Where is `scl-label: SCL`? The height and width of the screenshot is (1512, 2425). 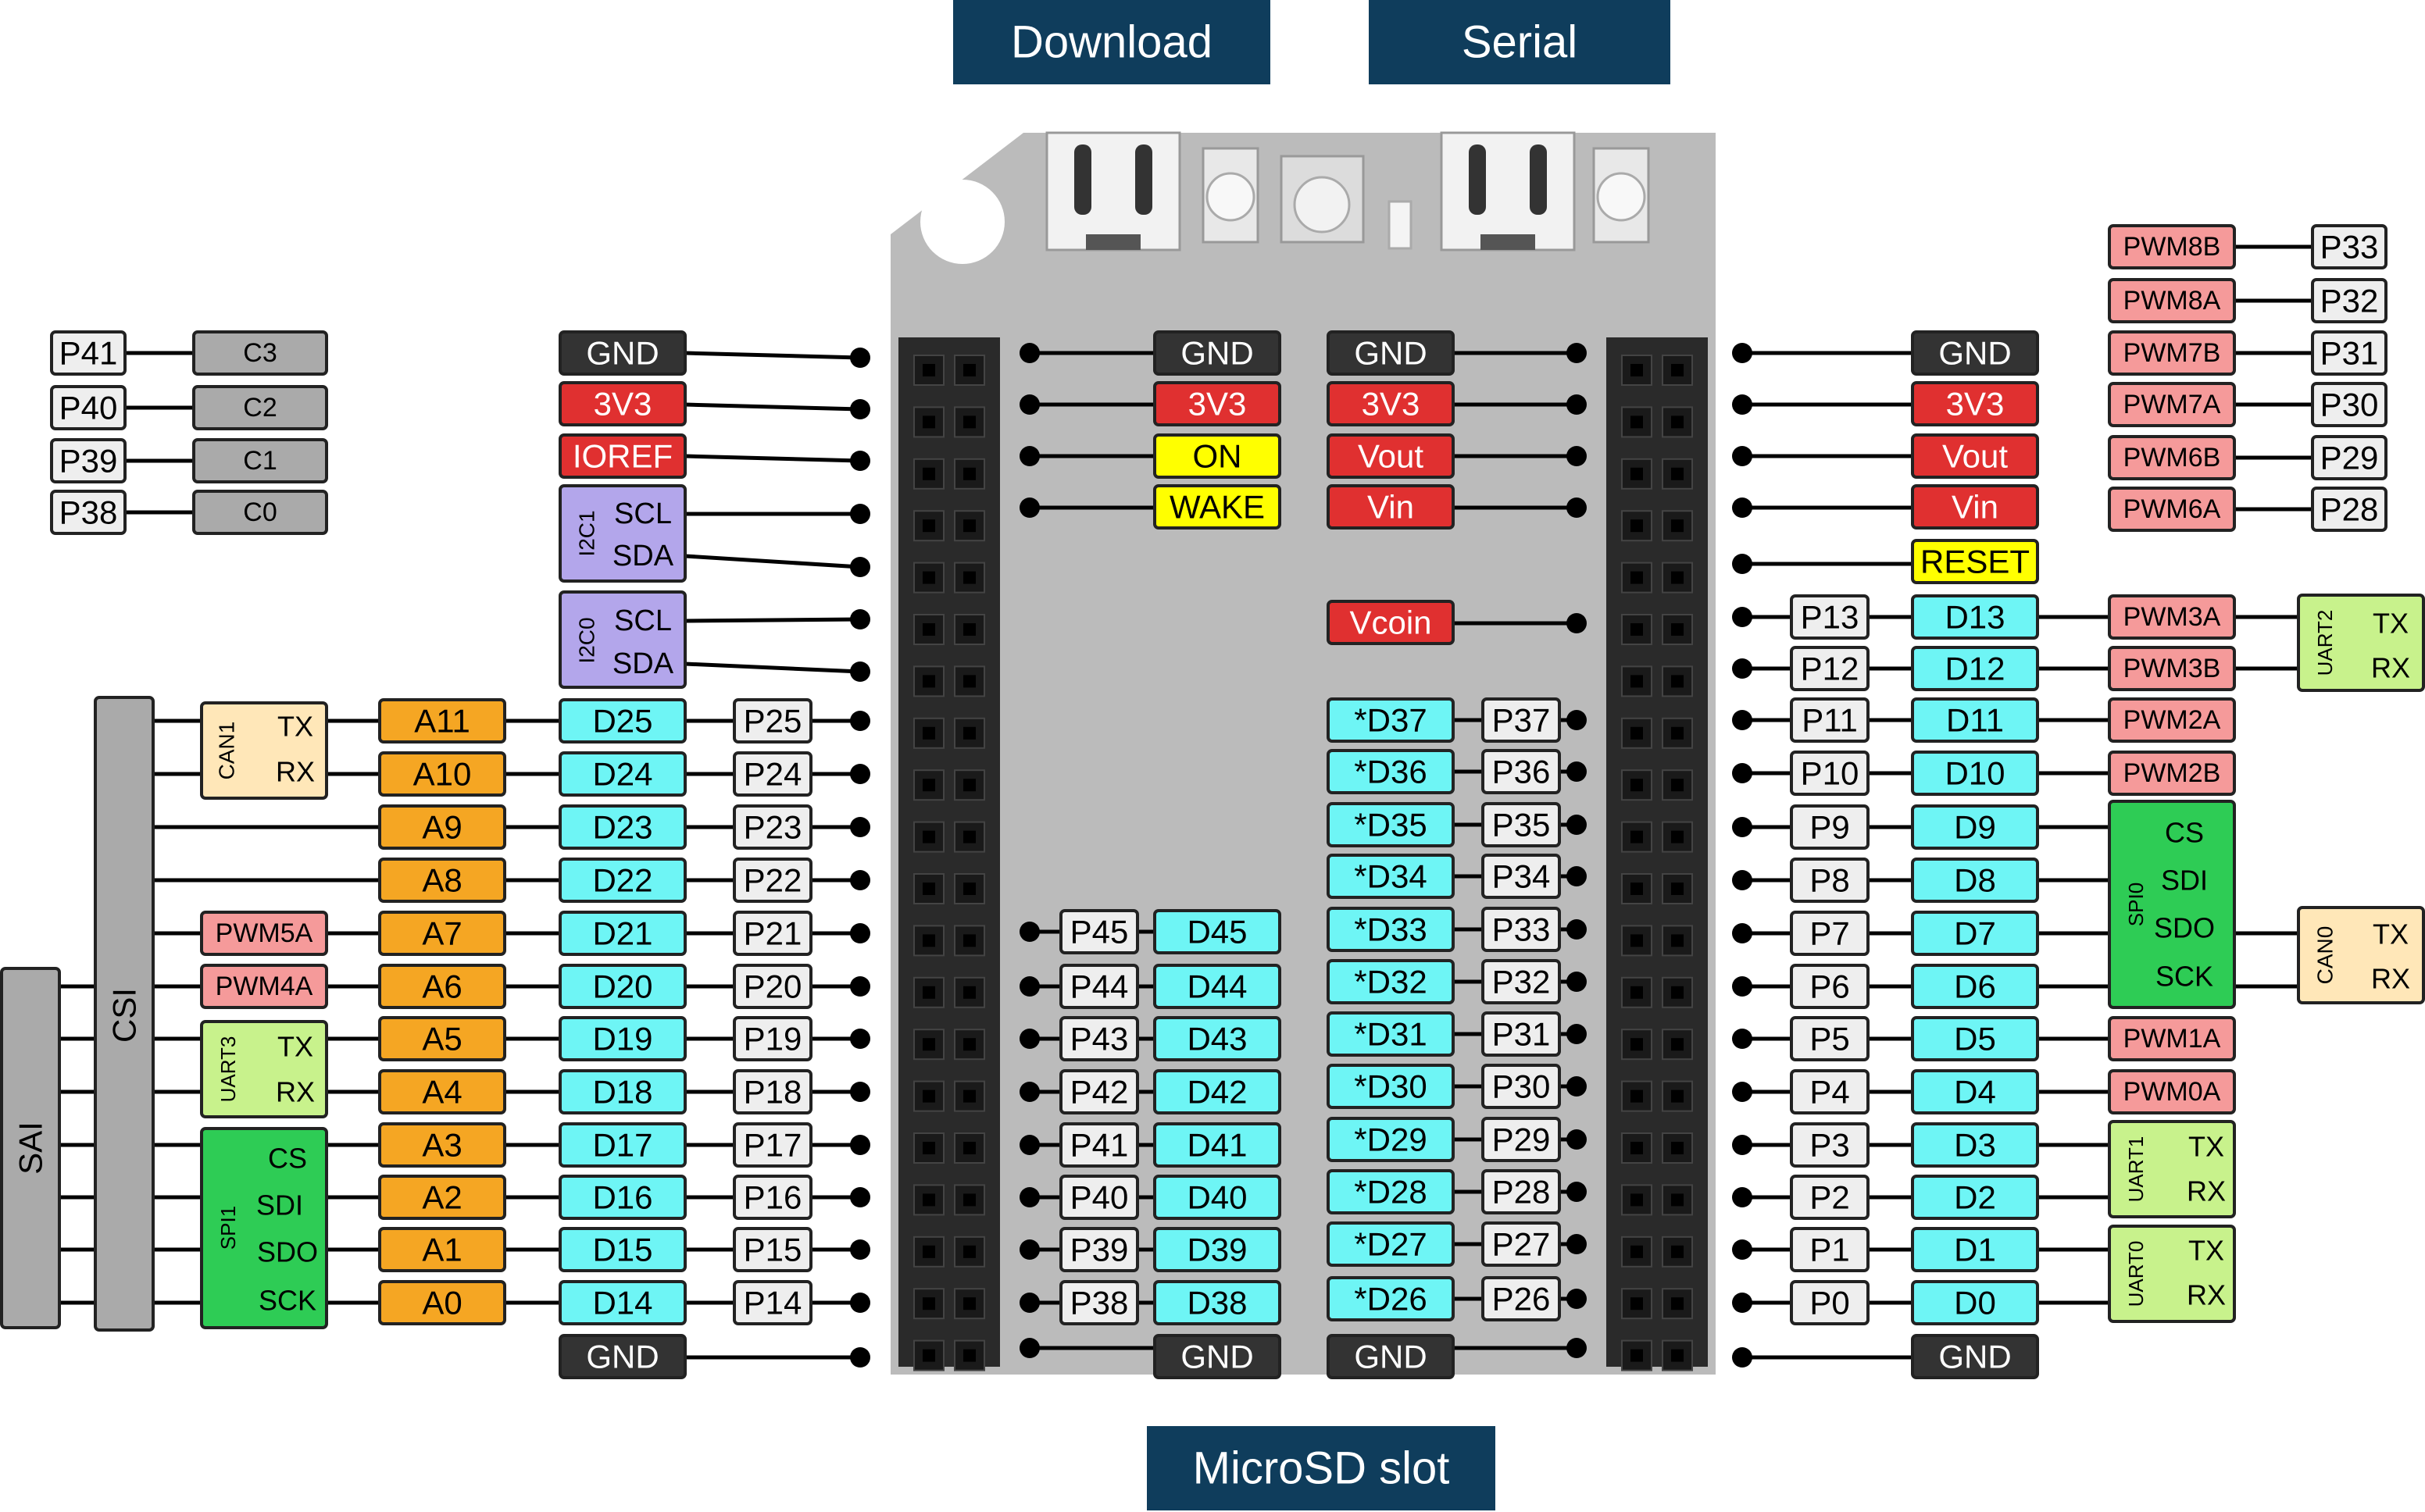 scl-label: SCL is located at coordinates (643, 513).